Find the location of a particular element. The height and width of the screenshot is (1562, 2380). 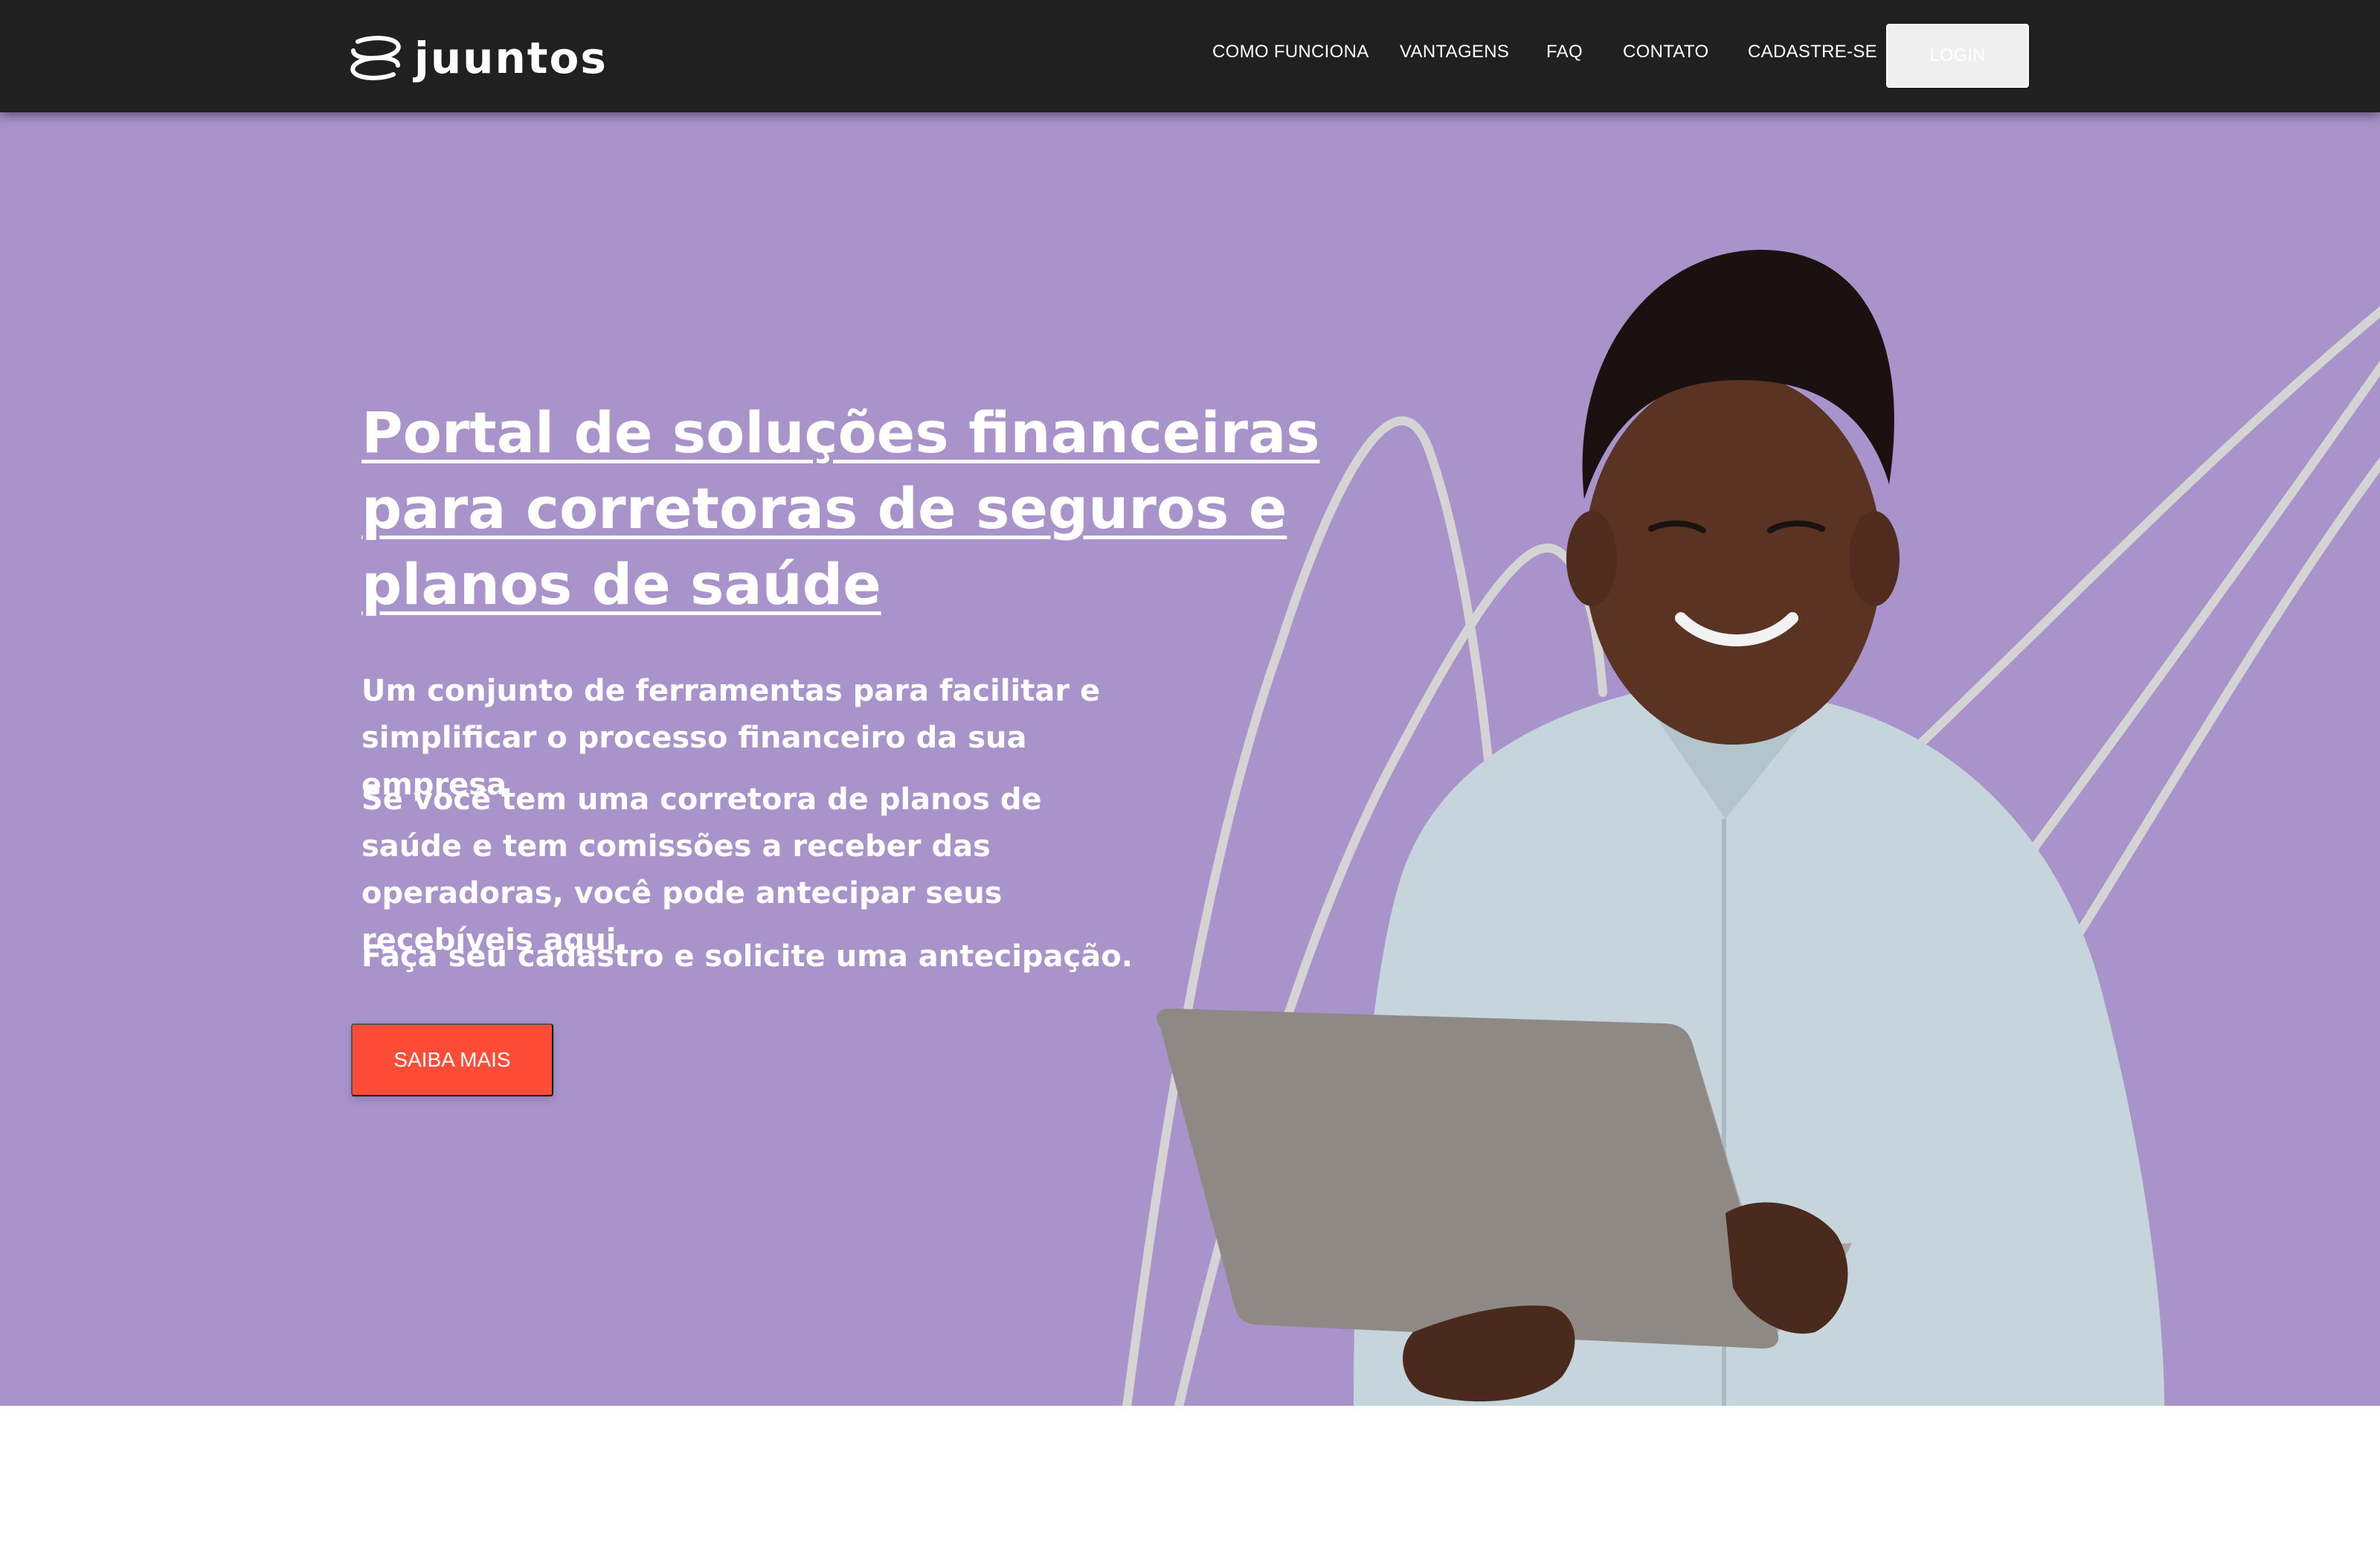

login-button: LOGIN is located at coordinates (1958, 56).